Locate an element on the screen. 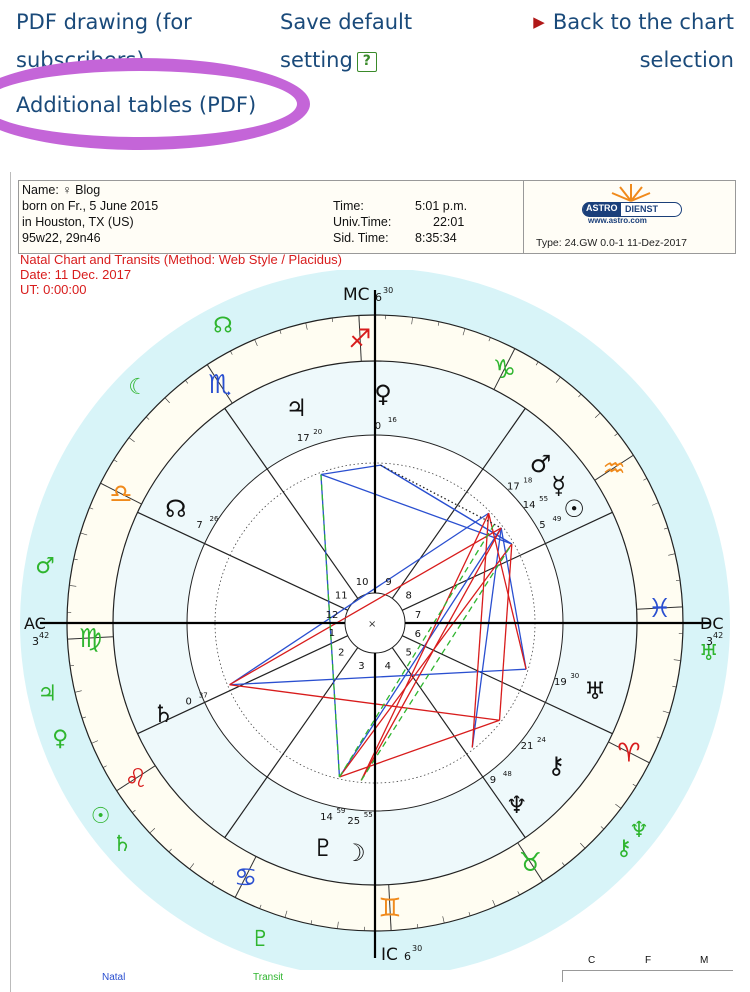 This screenshot has width=750, height=992. natal-planet-minutes: 18 is located at coordinates (527, 480).